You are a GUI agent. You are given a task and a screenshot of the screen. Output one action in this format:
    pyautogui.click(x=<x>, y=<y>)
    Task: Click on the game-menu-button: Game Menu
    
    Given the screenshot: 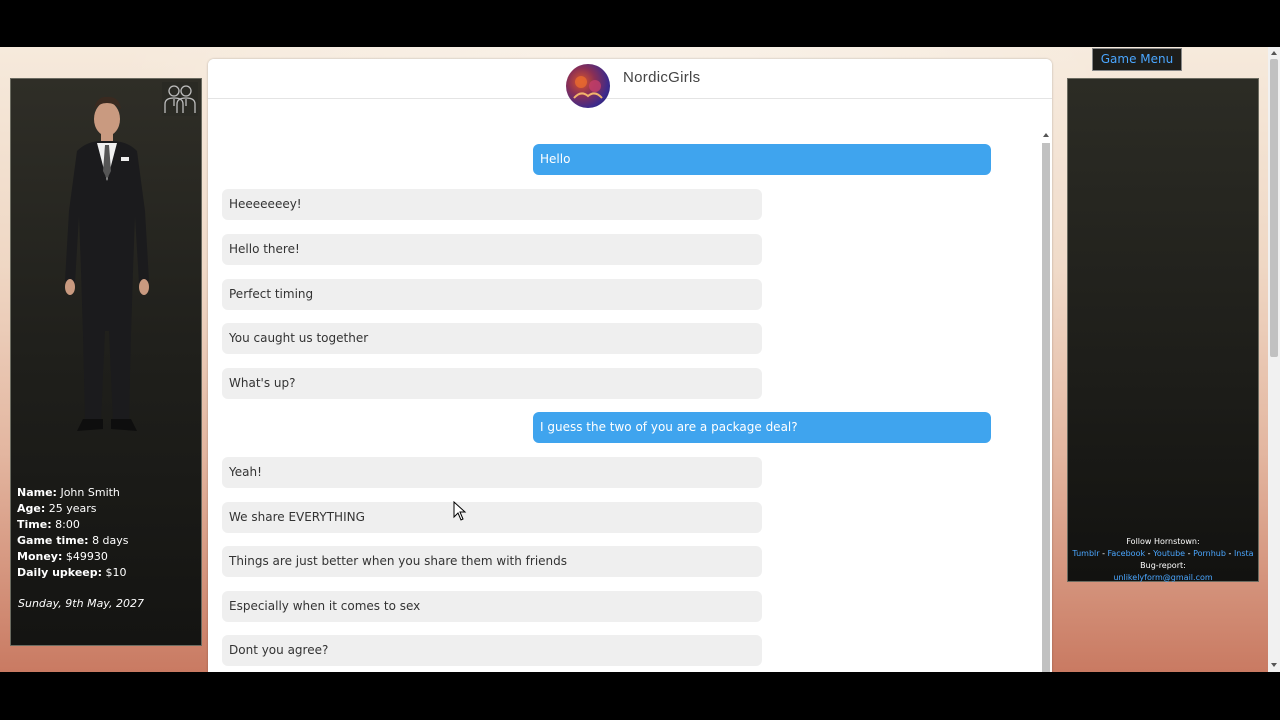 What is the action you would take?
    pyautogui.click(x=1137, y=59)
    